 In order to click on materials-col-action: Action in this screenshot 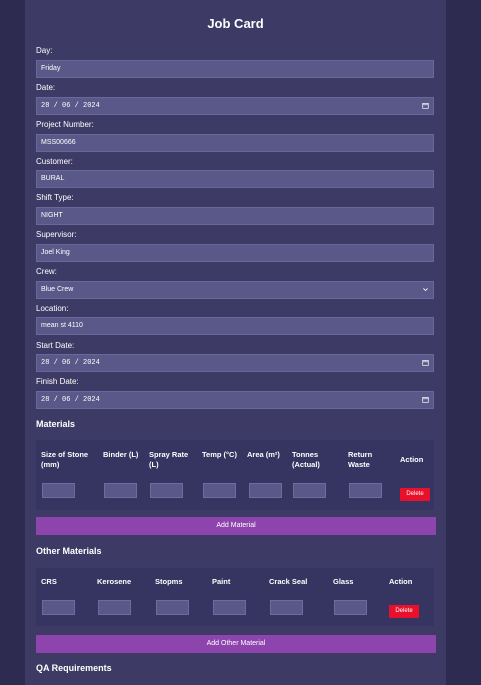, I will do `click(412, 459)`.